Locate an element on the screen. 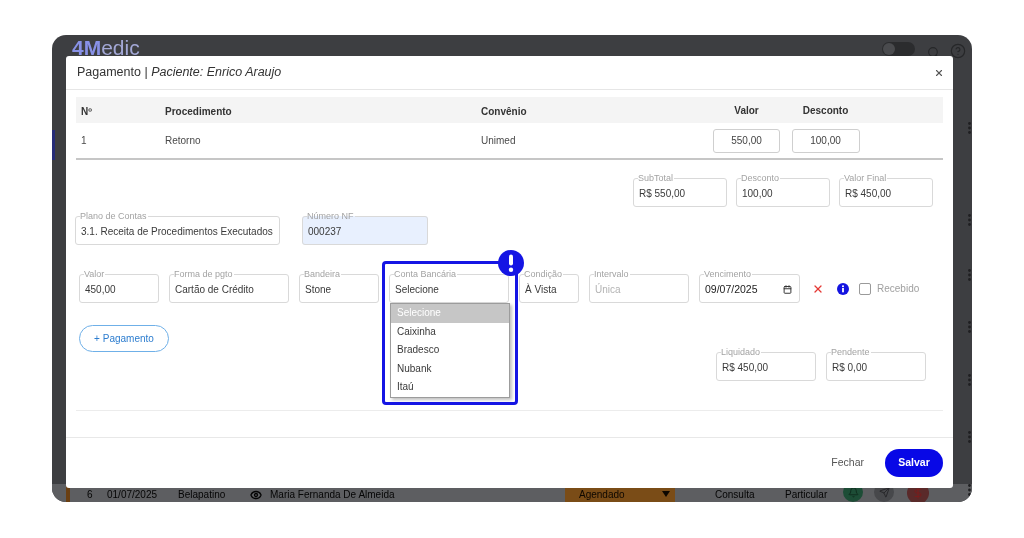 This screenshot has width=1024, height=538. input-field: Valor Final R$ 450,00 is located at coordinates (886, 190).